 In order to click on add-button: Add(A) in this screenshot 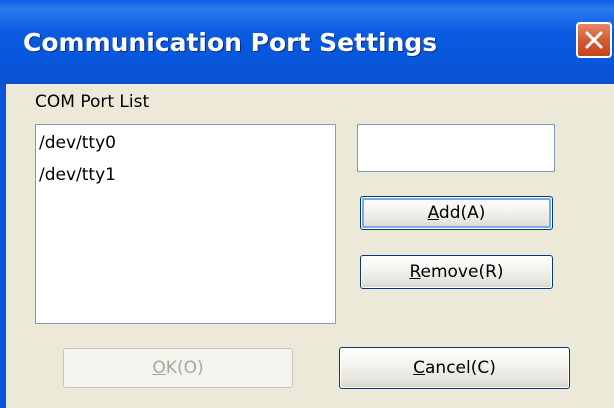, I will do `click(456, 213)`.